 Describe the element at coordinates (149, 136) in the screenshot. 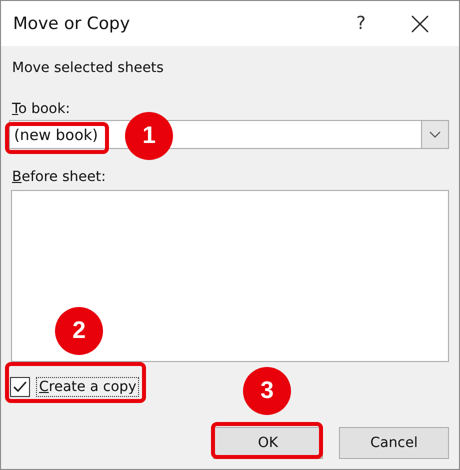

I see `step-number: 1` at that location.